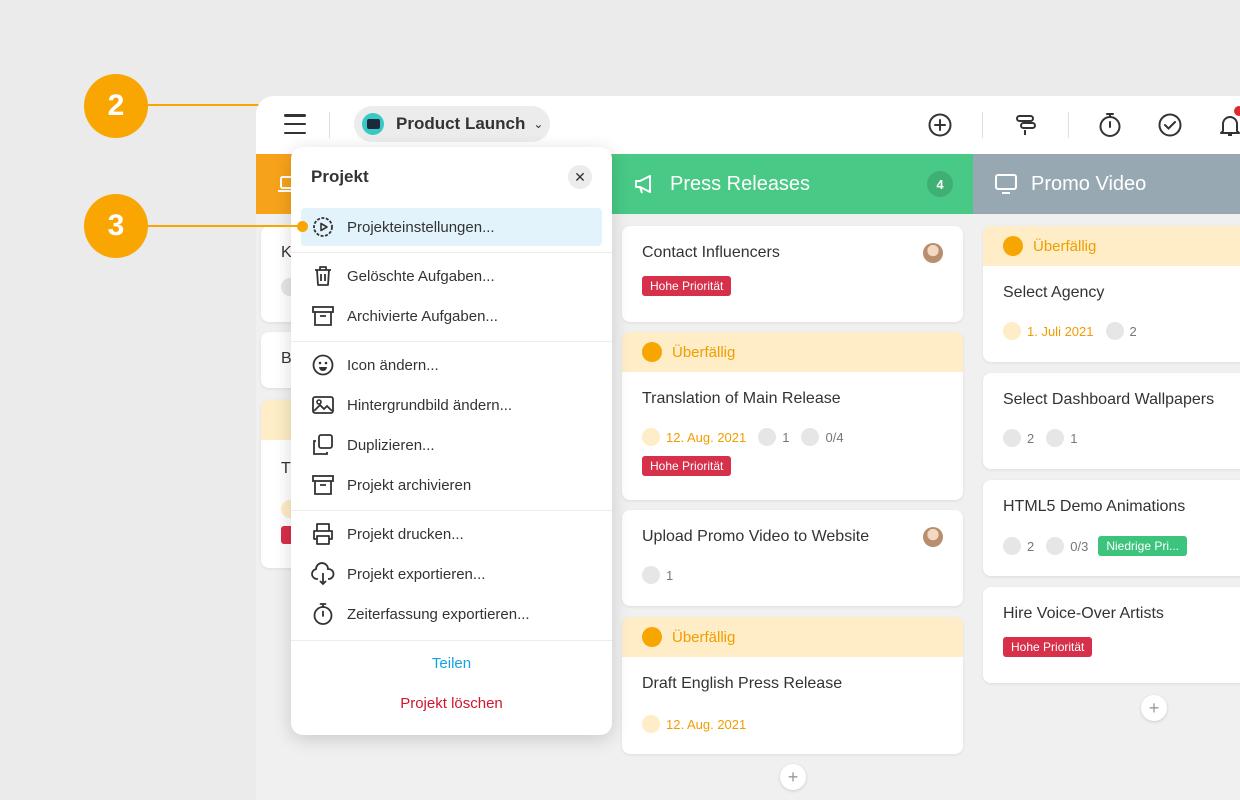 The width and height of the screenshot is (1240, 800). I want to click on project-switcher: Product Launch ⌄, so click(452, 124).